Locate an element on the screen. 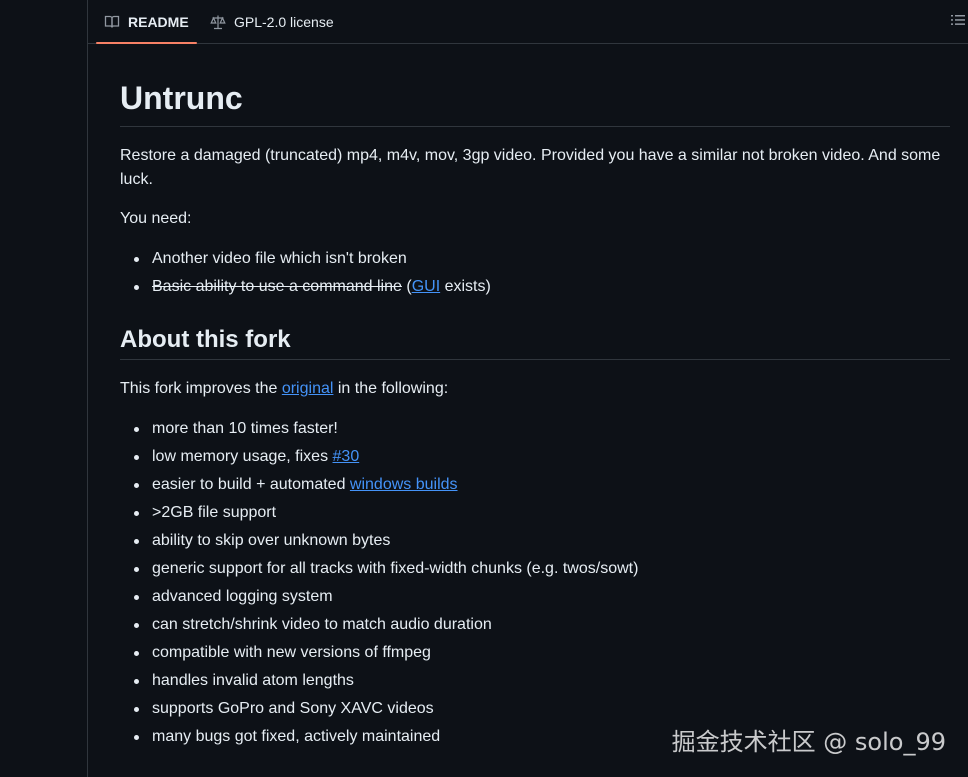 The width and height of the screenshot is (968, 777). list-item: compatible with new versions of ffmpeg is located at coordinates (379, 653).